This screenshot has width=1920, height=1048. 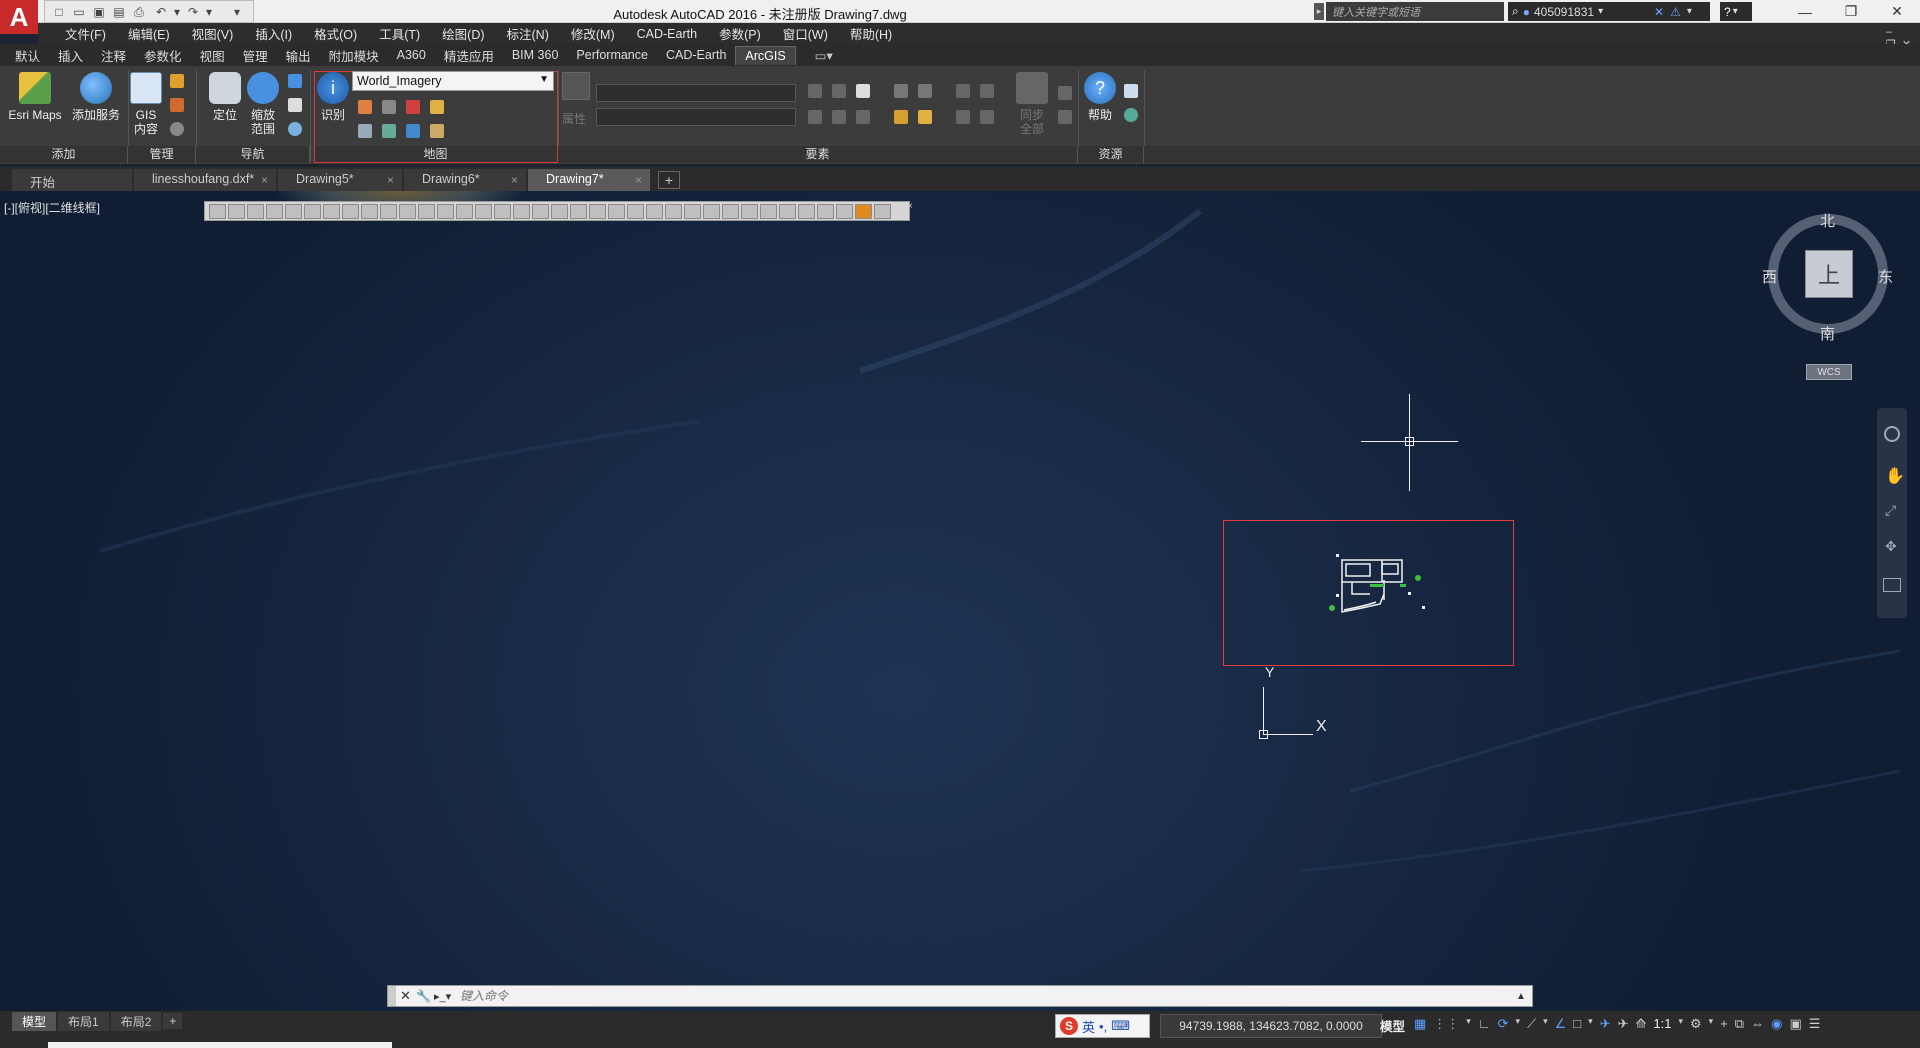 I want to click on menu-parametric: 参数(P), so click(x=740, y=33).